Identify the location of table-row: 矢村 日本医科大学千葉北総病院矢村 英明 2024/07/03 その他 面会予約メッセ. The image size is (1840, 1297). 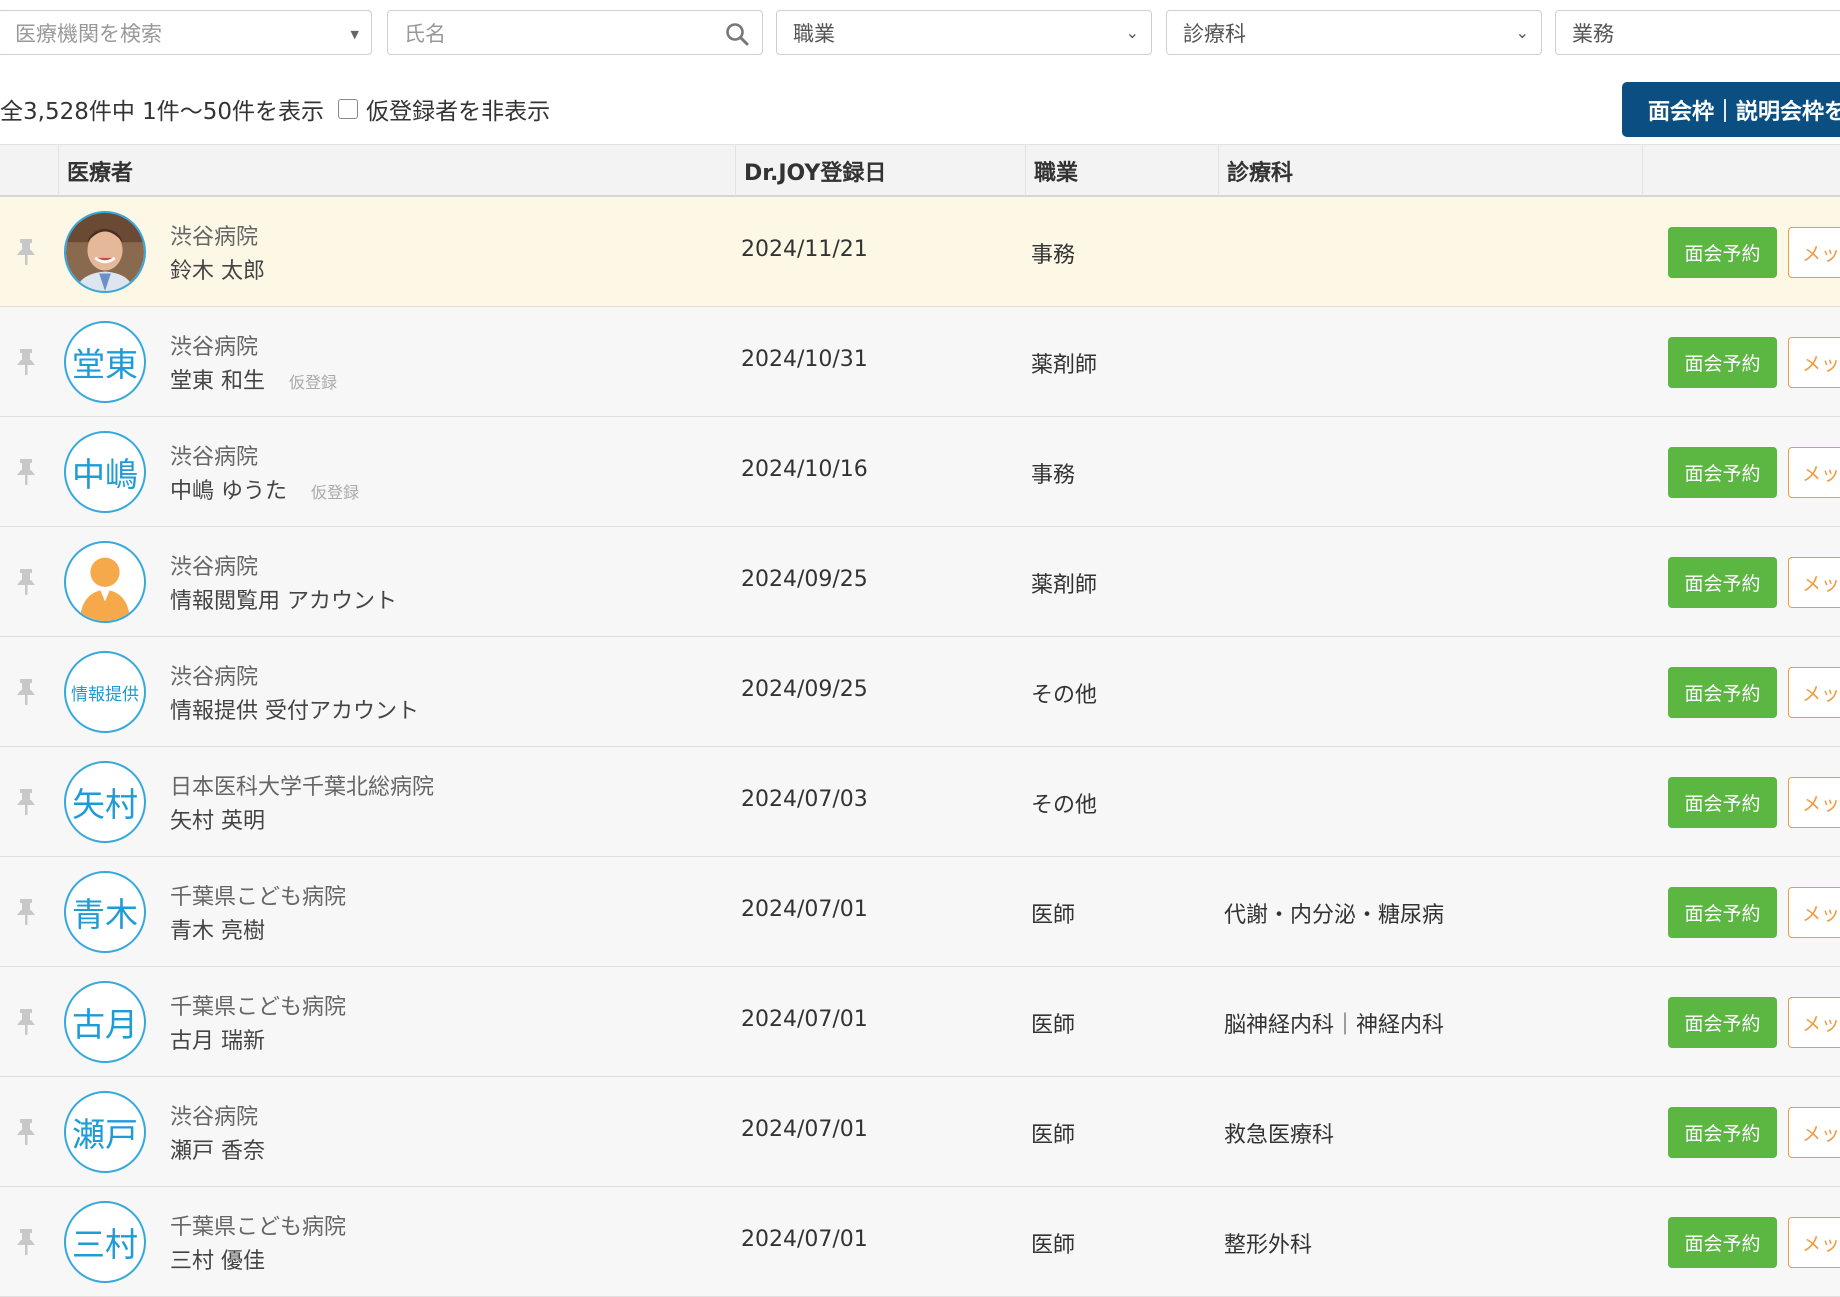
(920, 802).